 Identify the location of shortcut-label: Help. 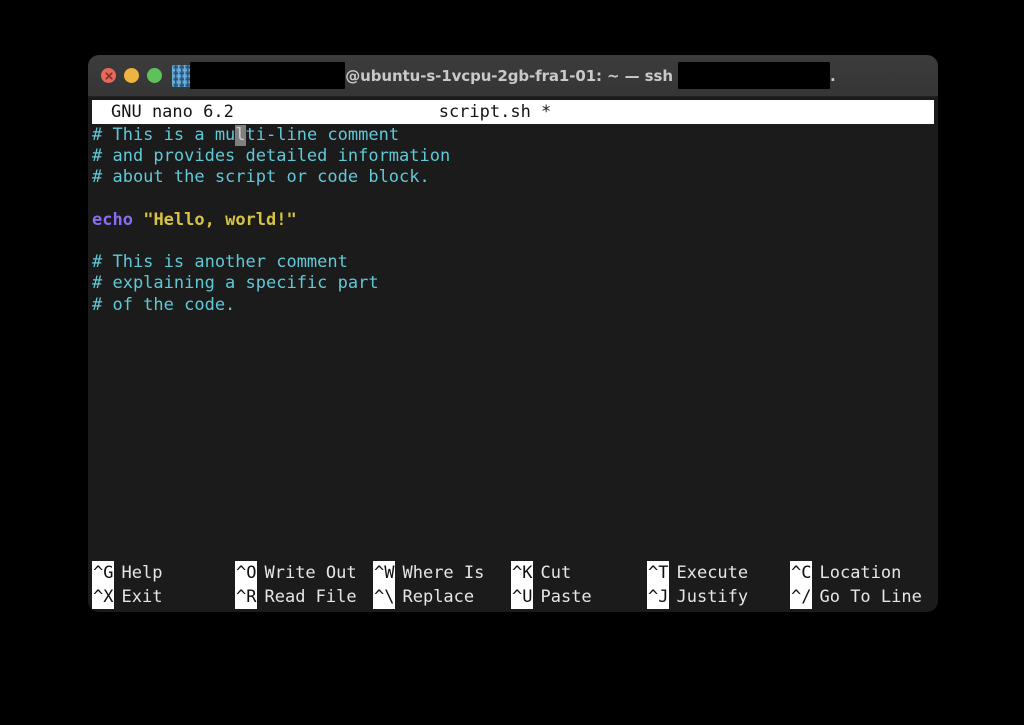
(142, 573).